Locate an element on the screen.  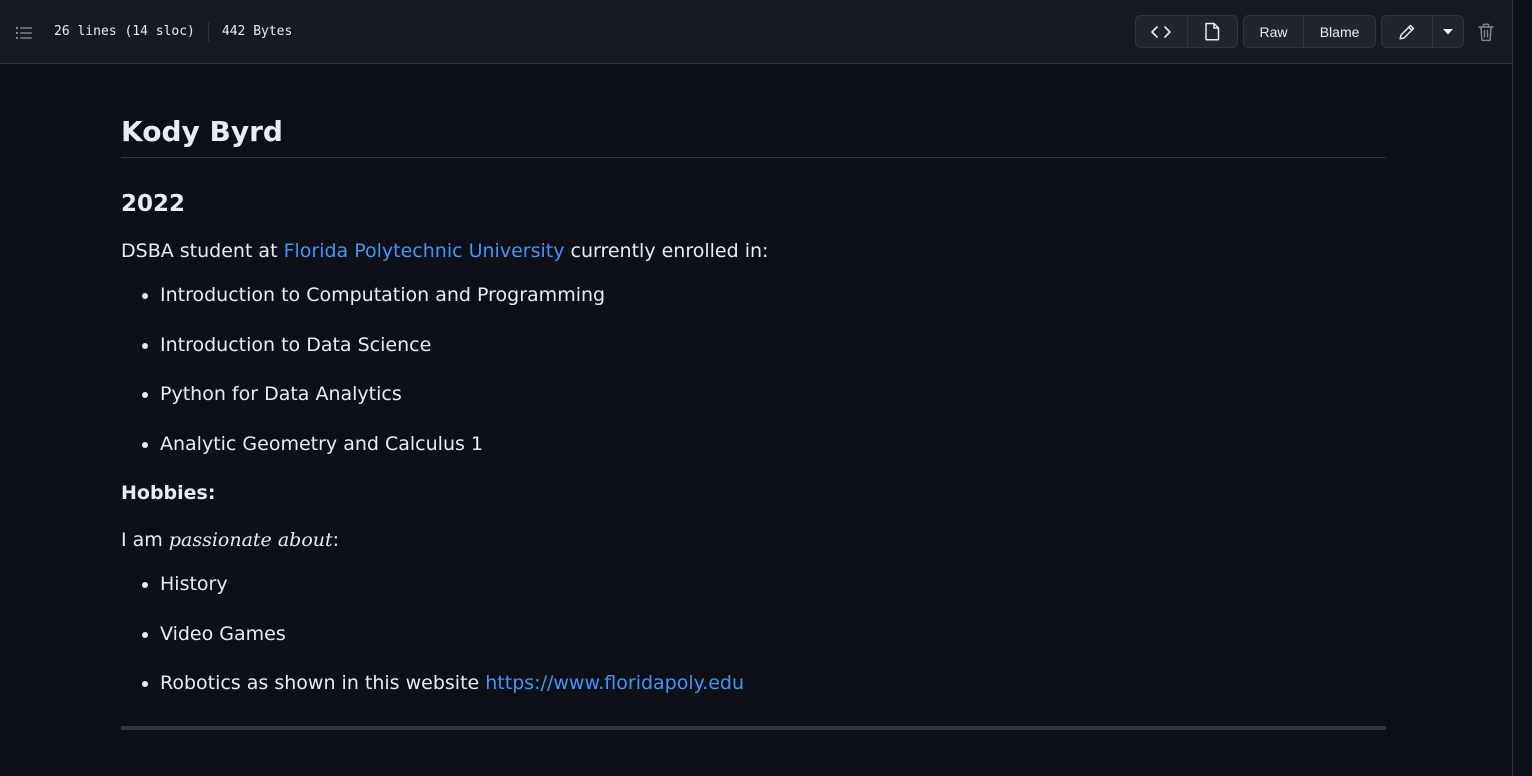
pencil-icon is located at coordinates (1407, 32).